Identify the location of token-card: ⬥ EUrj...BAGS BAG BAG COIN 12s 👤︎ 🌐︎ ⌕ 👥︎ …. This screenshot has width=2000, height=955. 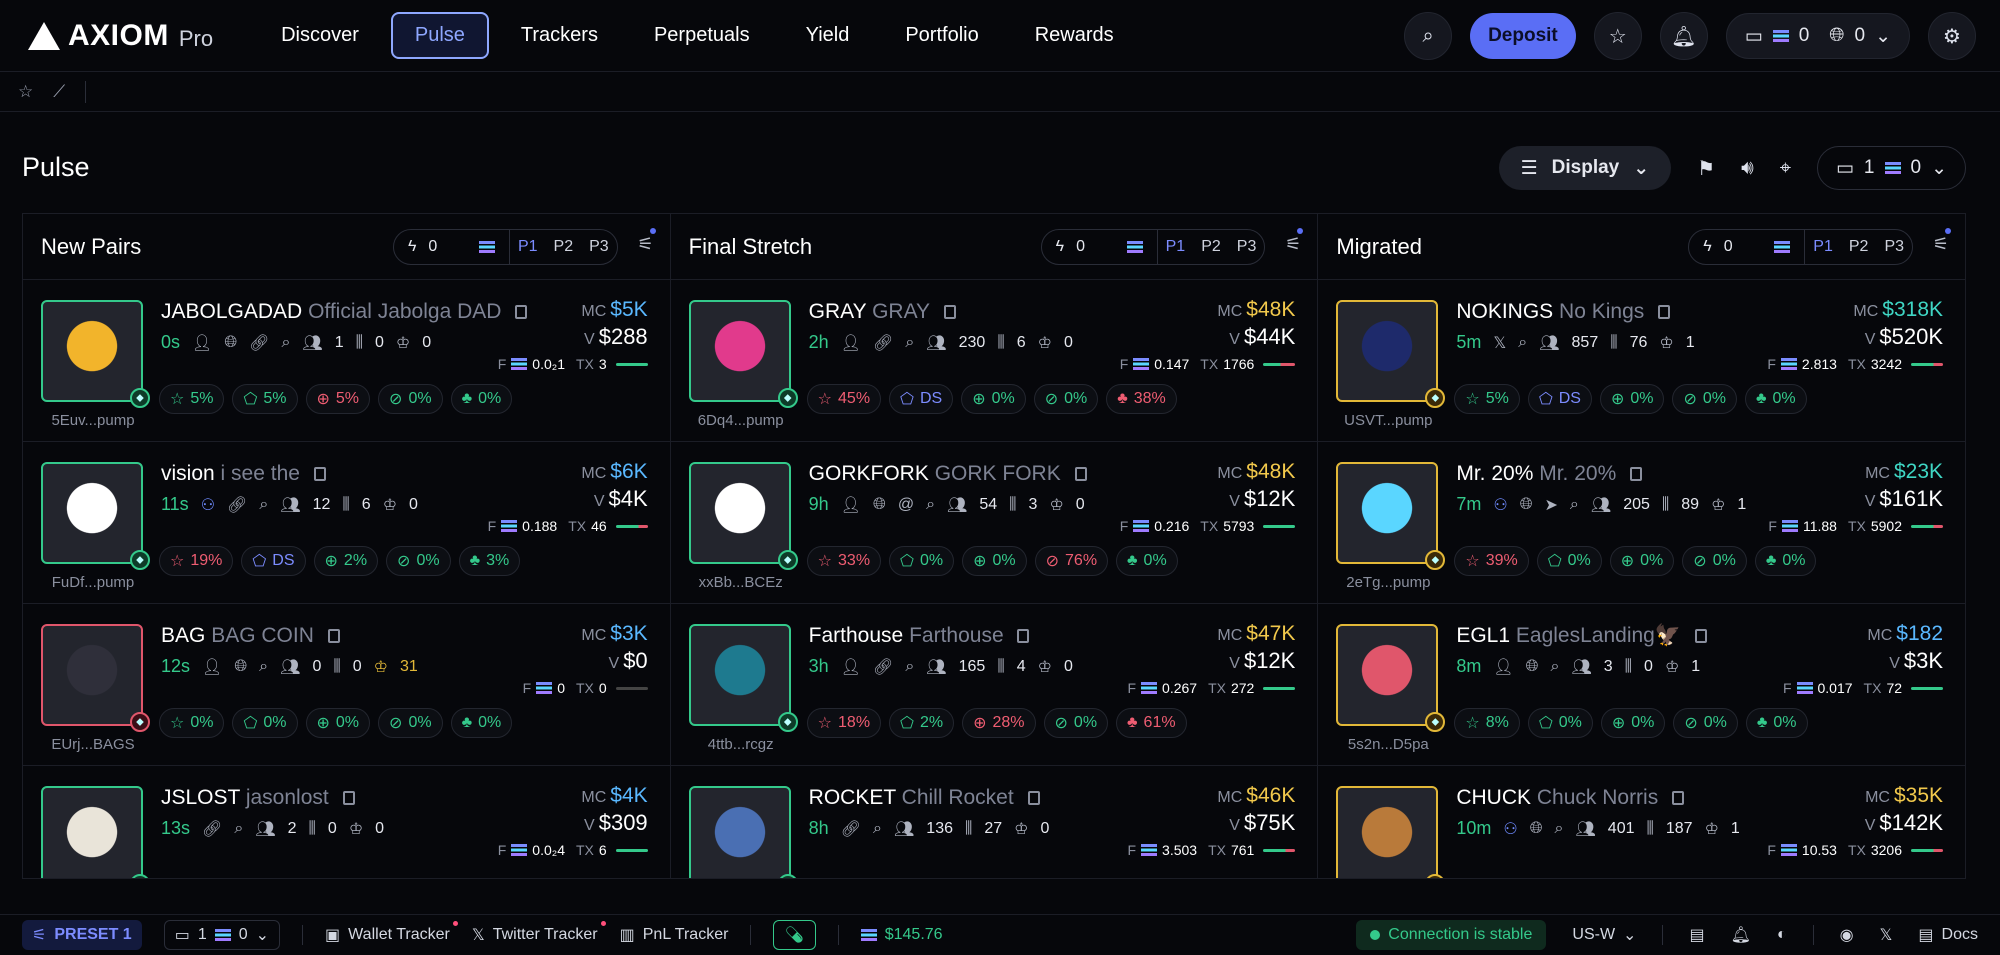
(346, 685).